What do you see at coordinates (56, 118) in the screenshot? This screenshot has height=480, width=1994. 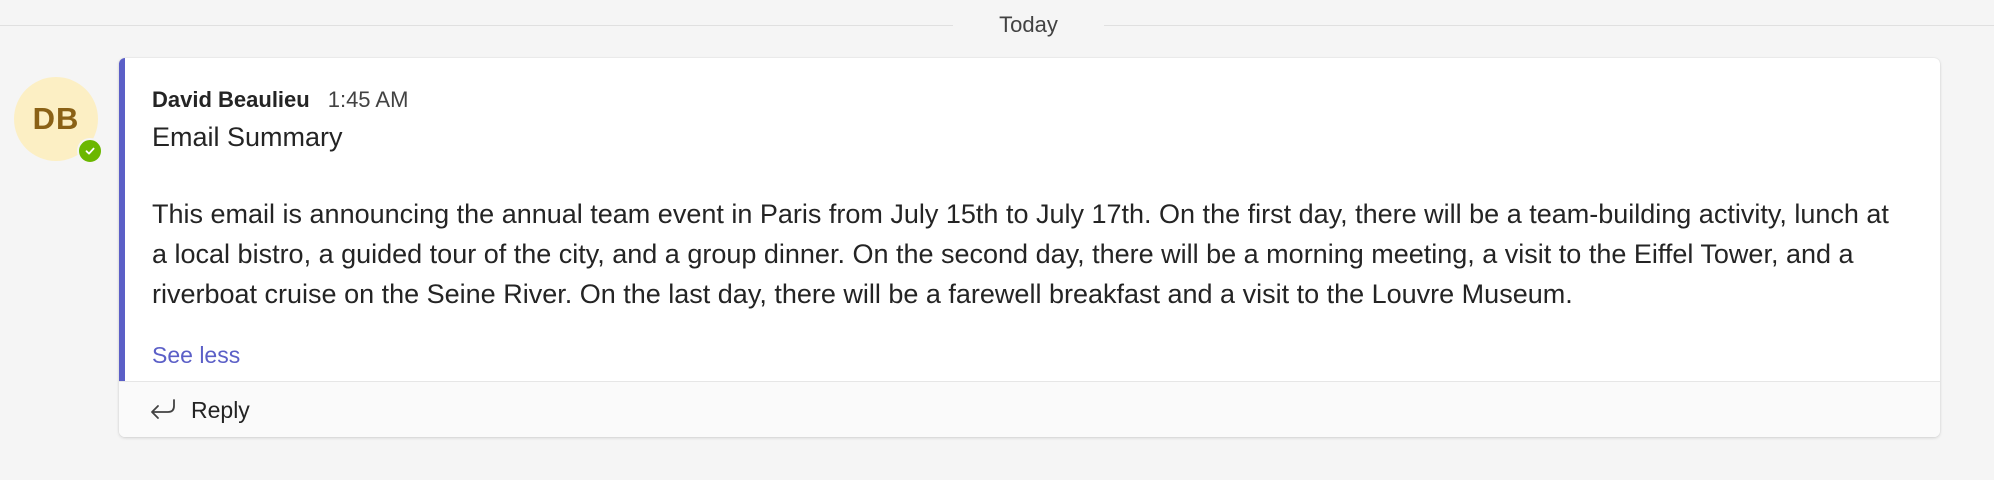 I see `avatar-initials: DB` at bounding box center [56, 118].